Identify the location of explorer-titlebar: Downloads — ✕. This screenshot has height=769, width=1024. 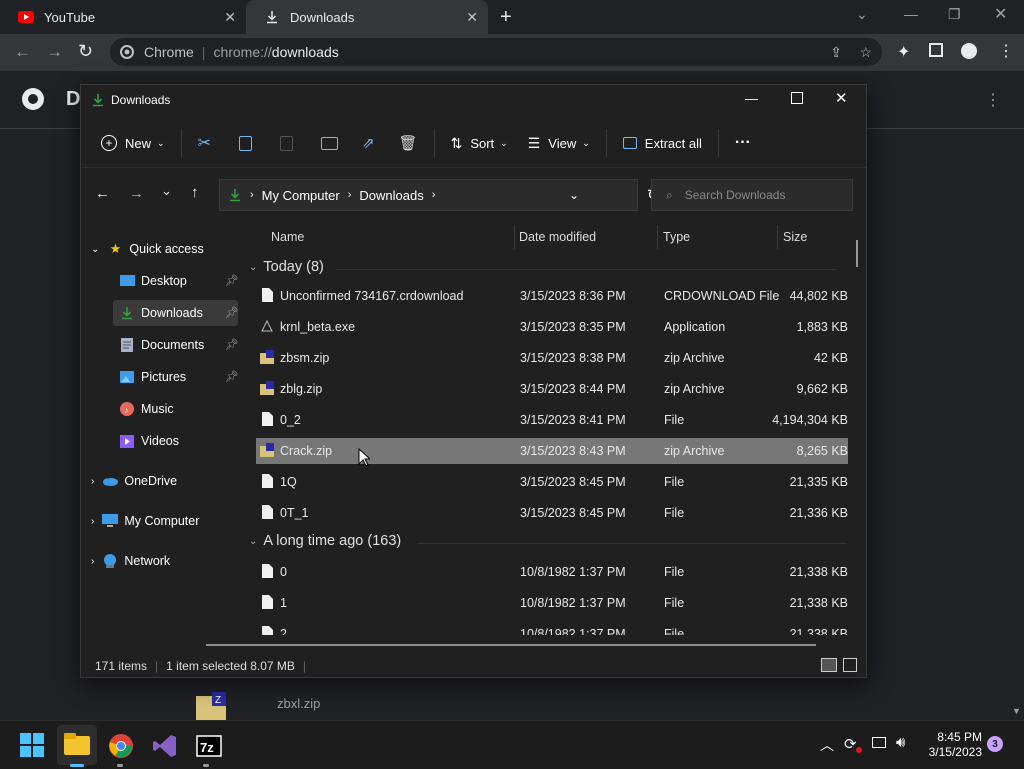
(473, 100).